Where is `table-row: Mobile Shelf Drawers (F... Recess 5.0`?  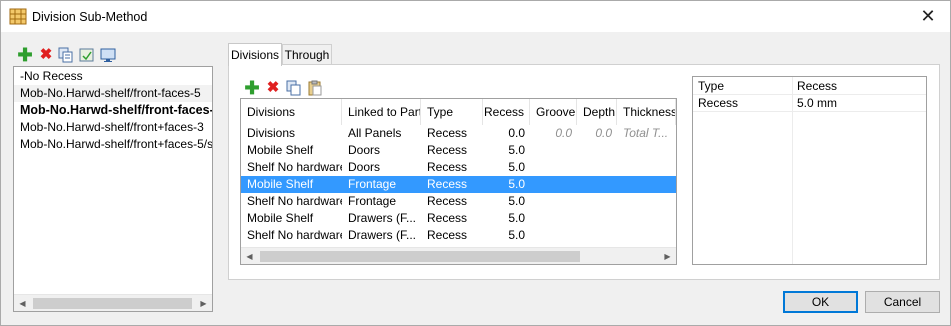
table-row: Mobile Shelf Drawers (F... Recess 5.0 is located at coordinates (458, 218).